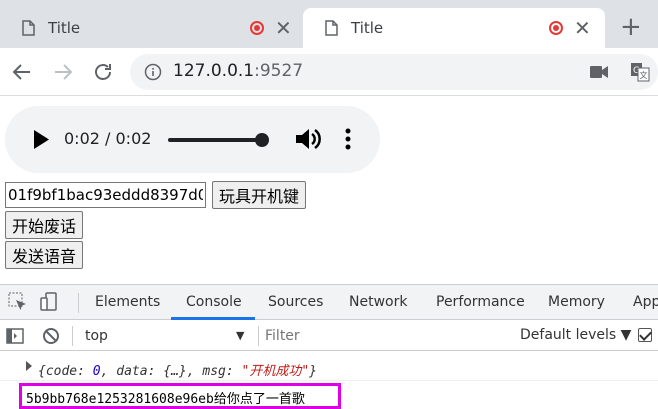 The height and width of the screenshot is (409, 658). What do you see at coordinates (645, 302) in the screenshot?
I see `tab-application: App` at bounding box center [645, 302].